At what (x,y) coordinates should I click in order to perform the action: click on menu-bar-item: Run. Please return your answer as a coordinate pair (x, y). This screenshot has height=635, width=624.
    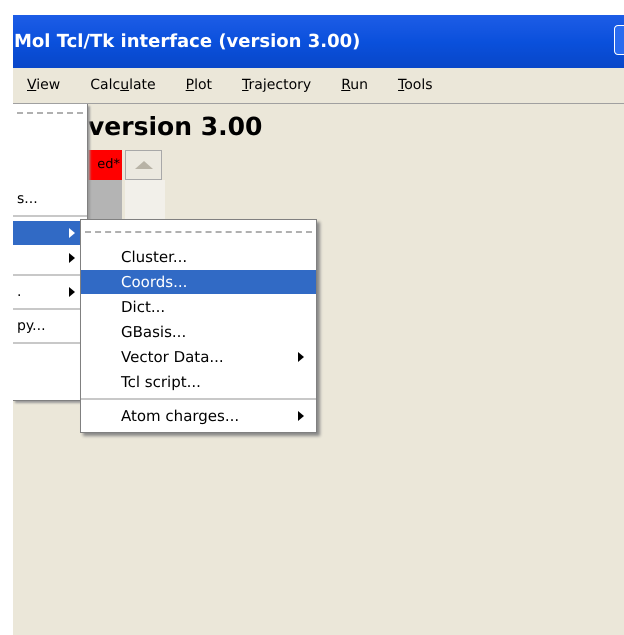
    Looking at the image, I should click on (354, 85).